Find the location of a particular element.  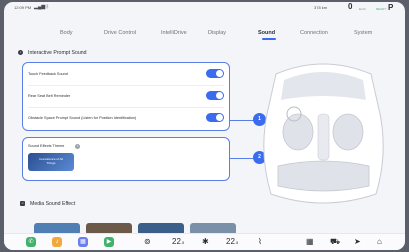

rear-seat-belt-toggle is located at coordinates (215, 95).